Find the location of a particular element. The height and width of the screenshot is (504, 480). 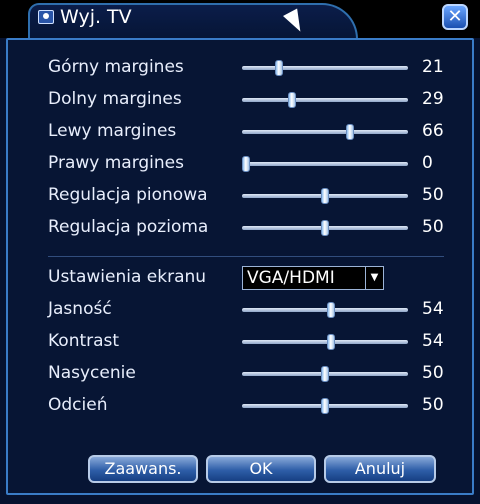

slider-row-top-margin: Górny margines 21 is located at coordinates (248, 68).